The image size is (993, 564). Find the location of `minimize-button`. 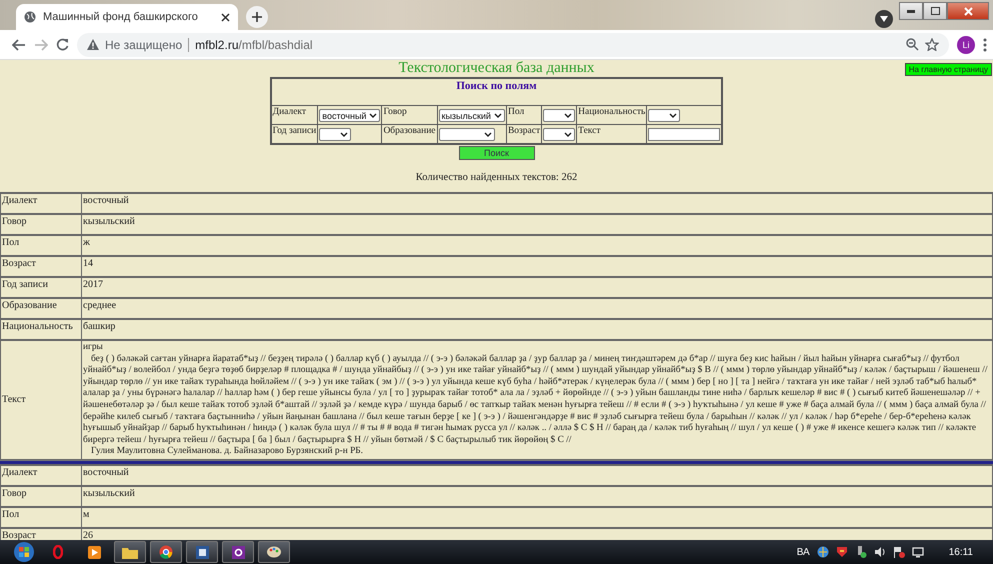

minimize-button is located at coordinates (911, 11).